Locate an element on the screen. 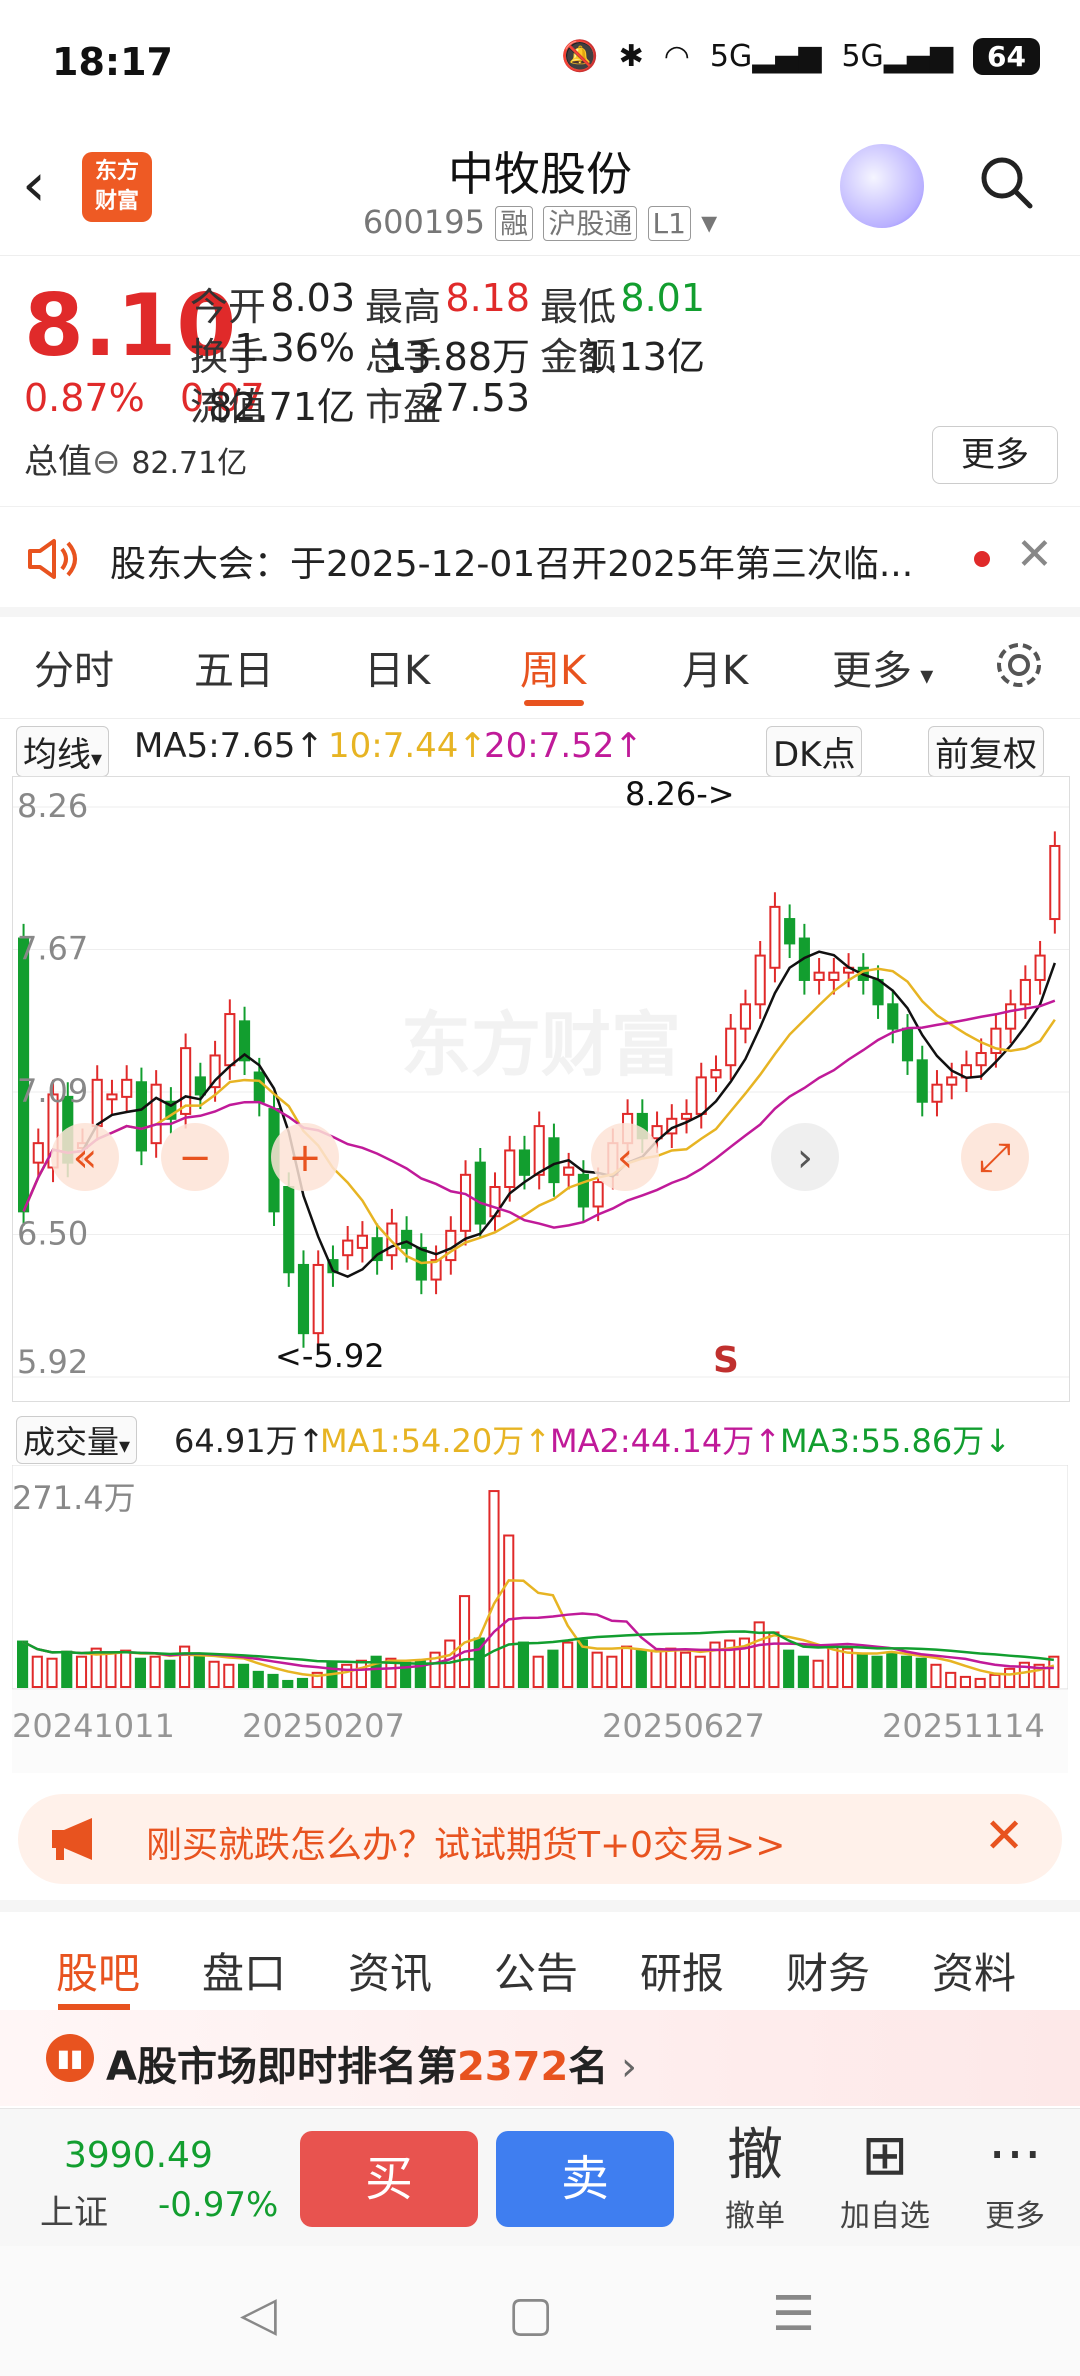  notice-bar: 股东大会：于2025-12-01召开2025年第三次临... ✕ is located at coordinates (540, 561).